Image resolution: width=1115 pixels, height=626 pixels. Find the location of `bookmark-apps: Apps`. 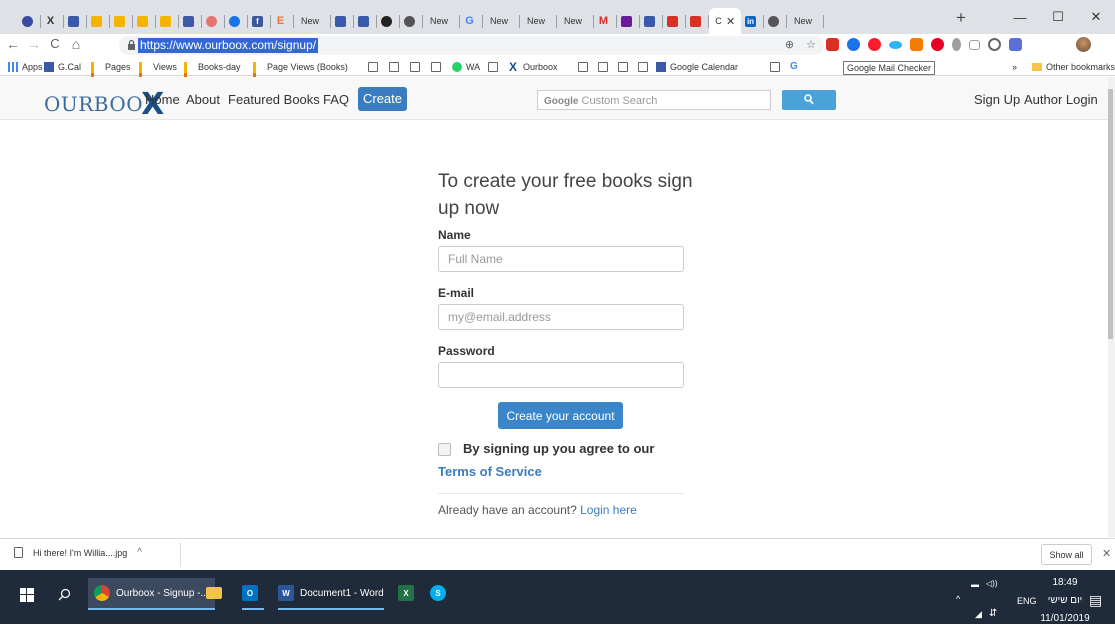

bookmark-apps: Apps is located at coordinates (25, 66).